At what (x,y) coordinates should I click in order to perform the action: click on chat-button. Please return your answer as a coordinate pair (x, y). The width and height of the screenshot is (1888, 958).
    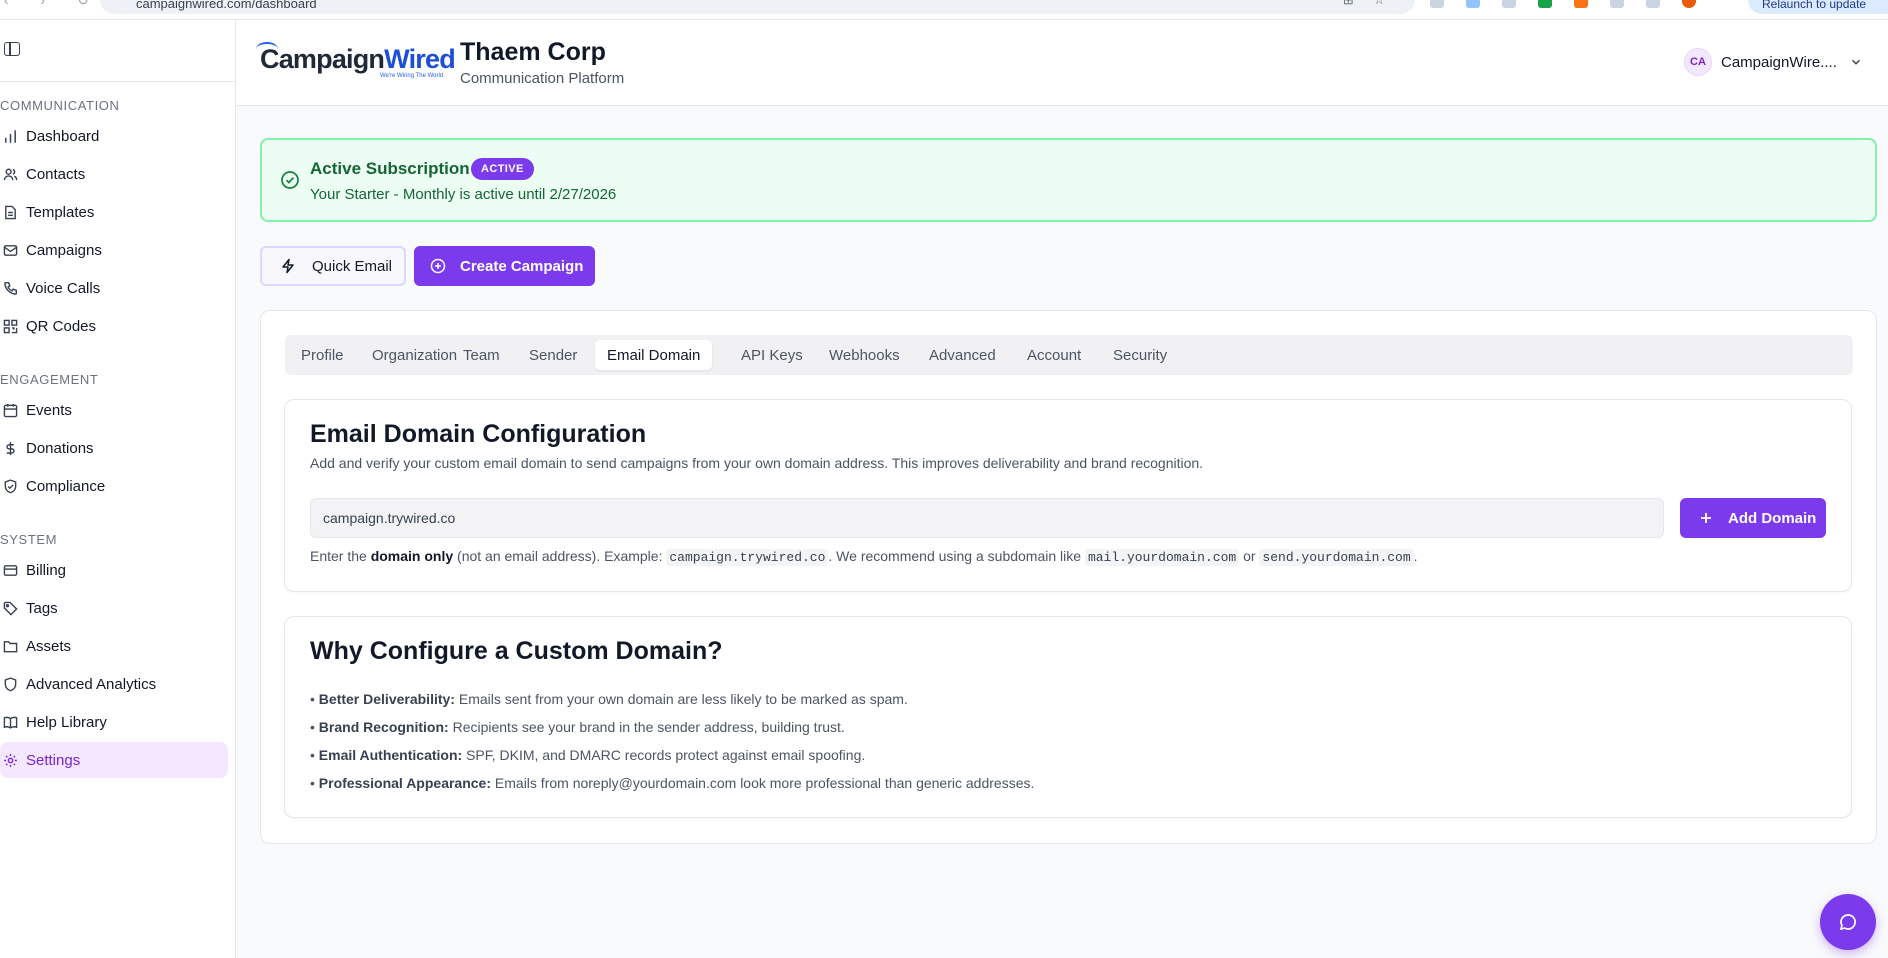
    Looking at the image, I should click on (1848, 922).